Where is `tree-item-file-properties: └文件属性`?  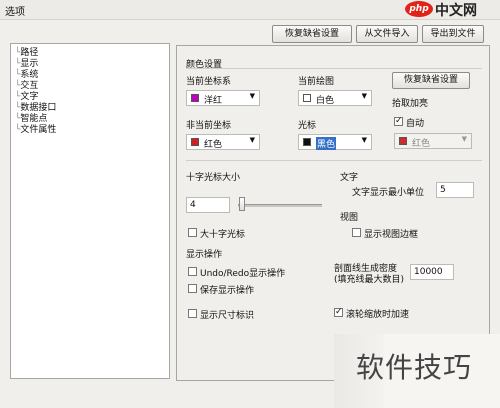
tree-item-file-properties: └文件属性 is located at coordinates (35, 130).